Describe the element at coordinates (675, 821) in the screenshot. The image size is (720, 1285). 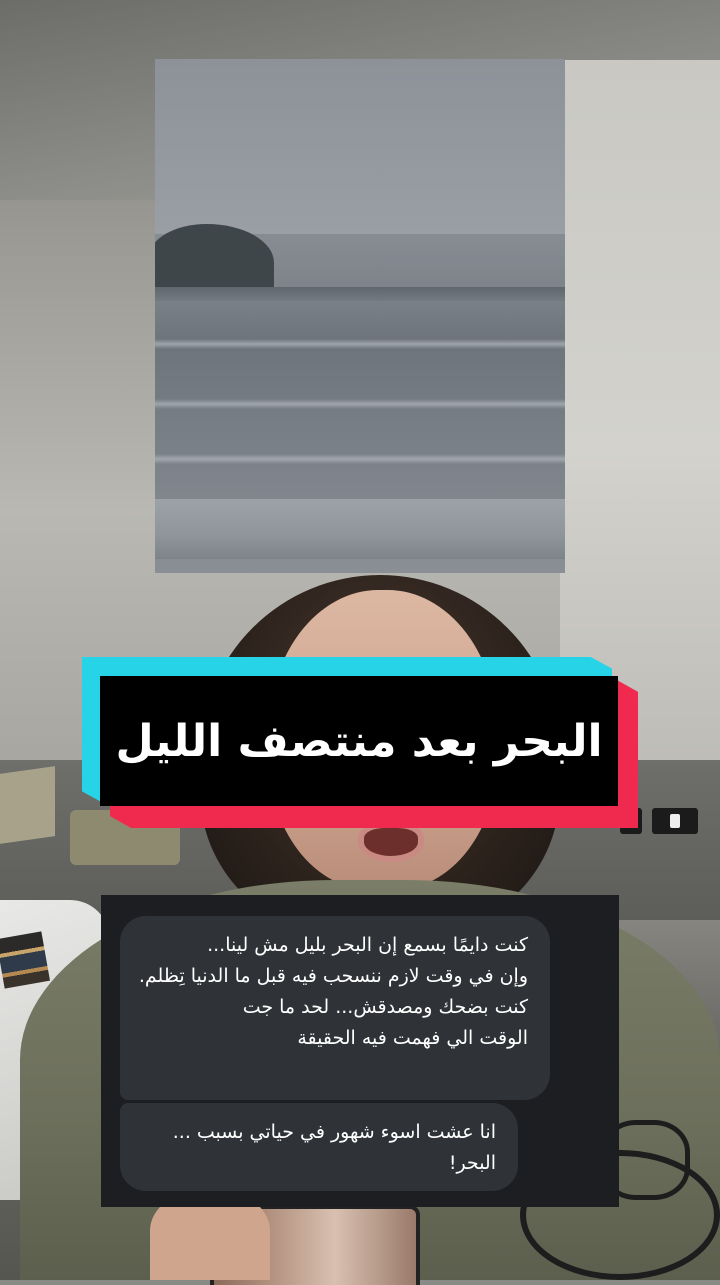
I see `wall-outlet` at that location.